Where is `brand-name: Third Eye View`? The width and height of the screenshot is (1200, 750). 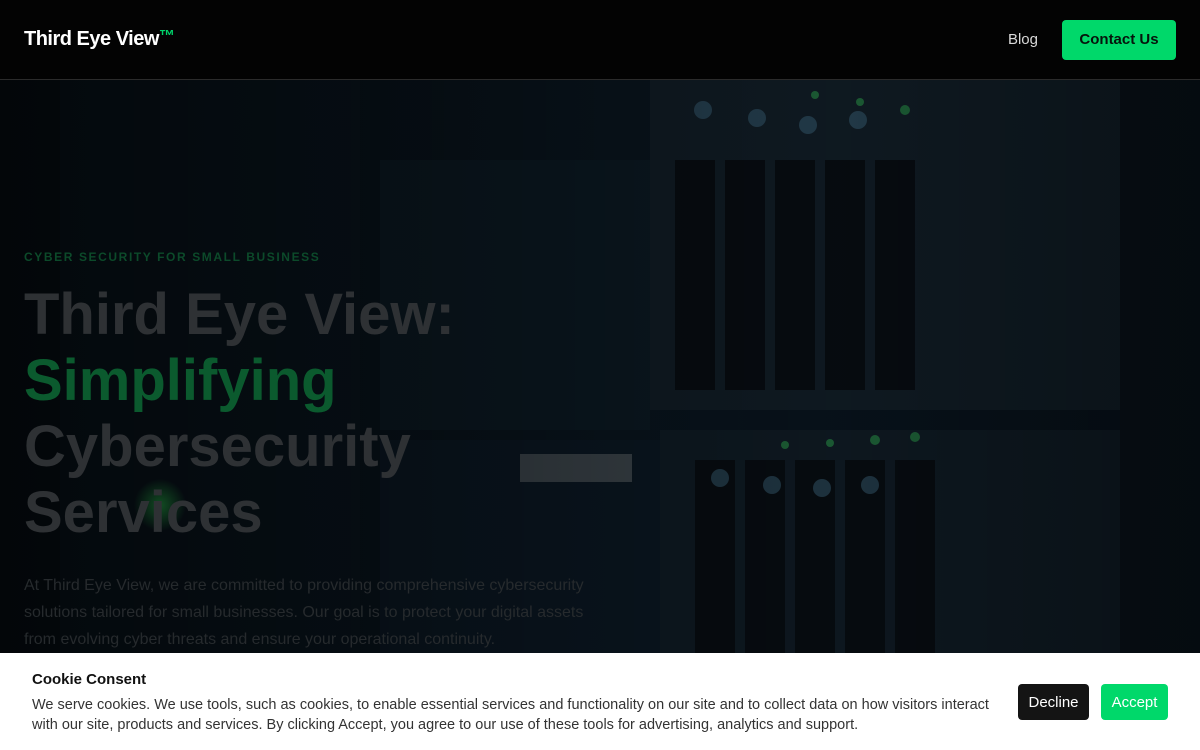
brand-name: Third Eye View is located at coordinates (91, 39).